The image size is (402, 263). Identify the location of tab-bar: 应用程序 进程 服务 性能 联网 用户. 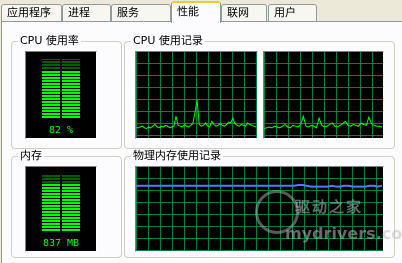
(201, 11).